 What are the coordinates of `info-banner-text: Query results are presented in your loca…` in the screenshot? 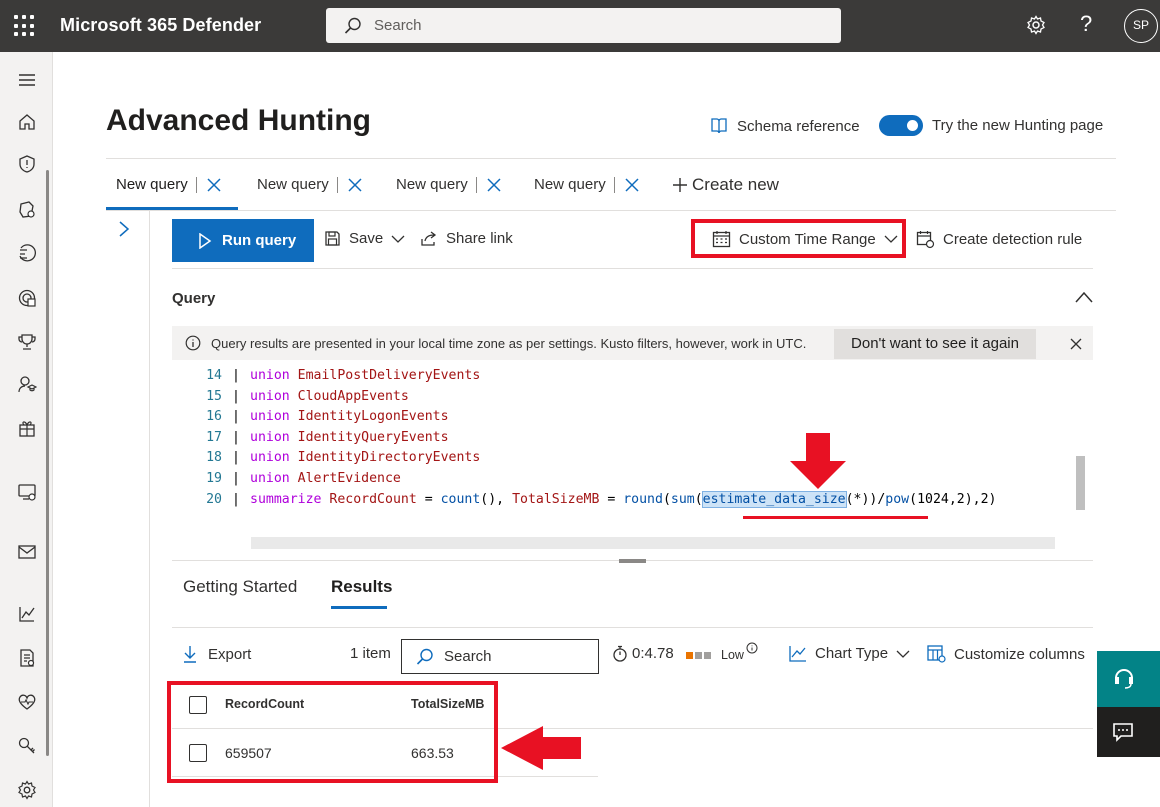 It's located at (509, 343).